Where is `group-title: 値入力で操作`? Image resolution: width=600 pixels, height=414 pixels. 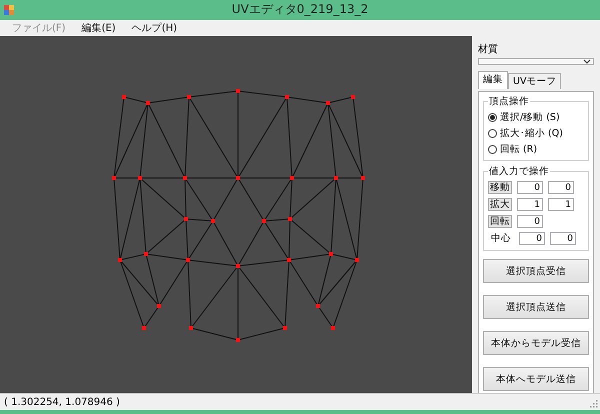
group-title: 値入力で操作 is located at coordinates (519, 171).